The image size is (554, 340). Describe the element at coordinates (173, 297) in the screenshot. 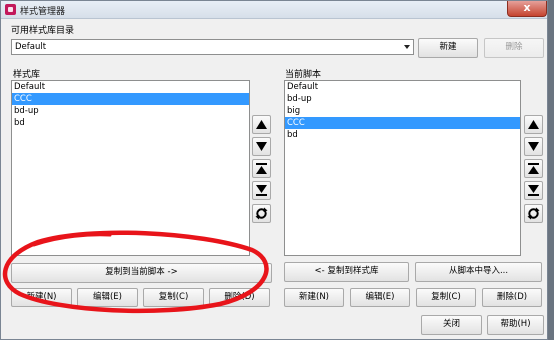

I see `left-copy-button: 复制(C)` at that location.